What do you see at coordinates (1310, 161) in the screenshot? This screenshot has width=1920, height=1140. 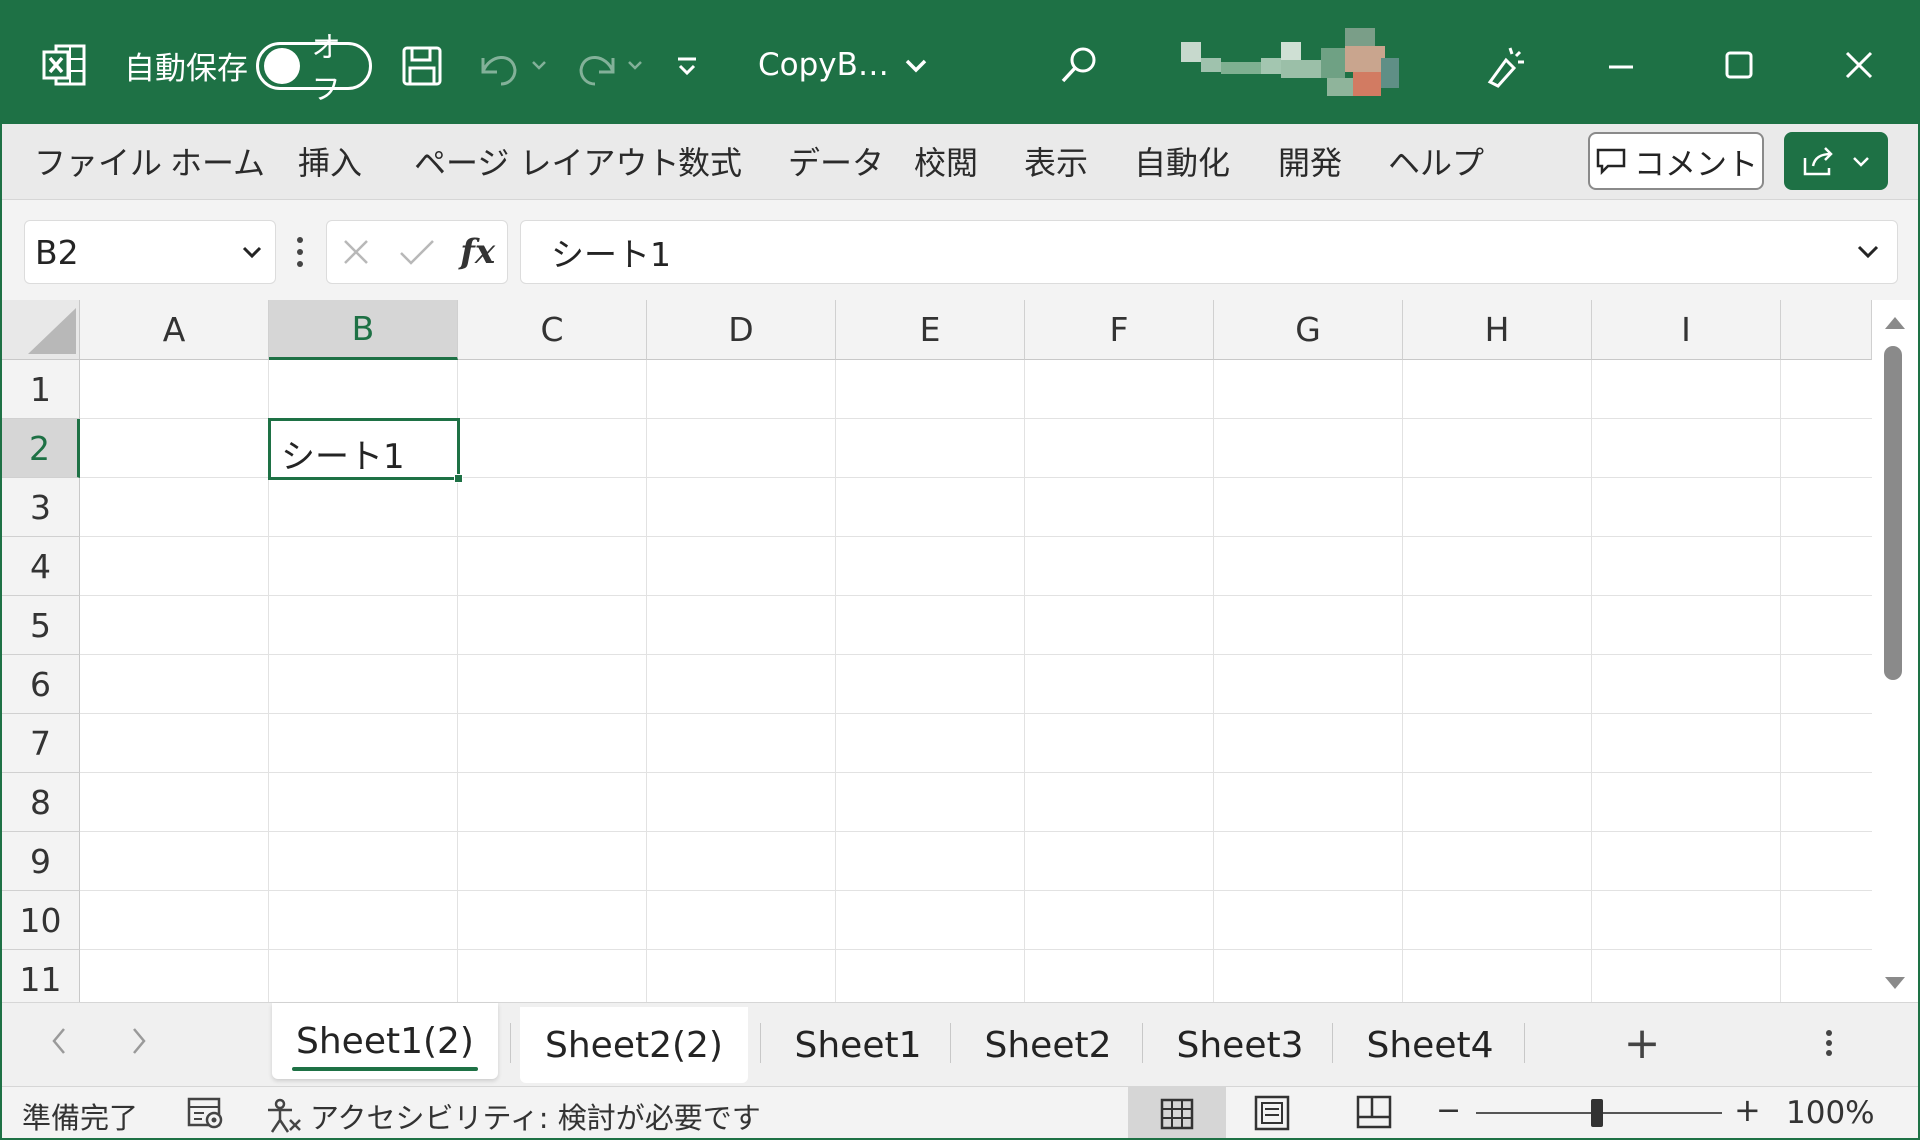 I see `tab-developer: 開発` at bounding box center [1310, 161].